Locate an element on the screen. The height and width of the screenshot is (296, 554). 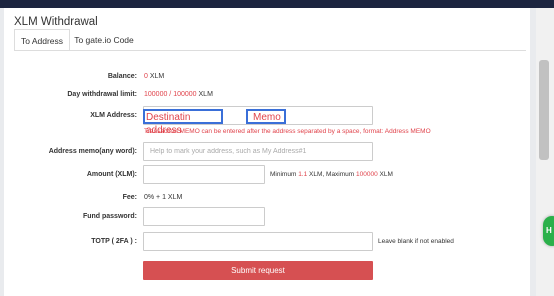
amount-min-unit: XLM, Maximum is located at coordinates (332, 174).